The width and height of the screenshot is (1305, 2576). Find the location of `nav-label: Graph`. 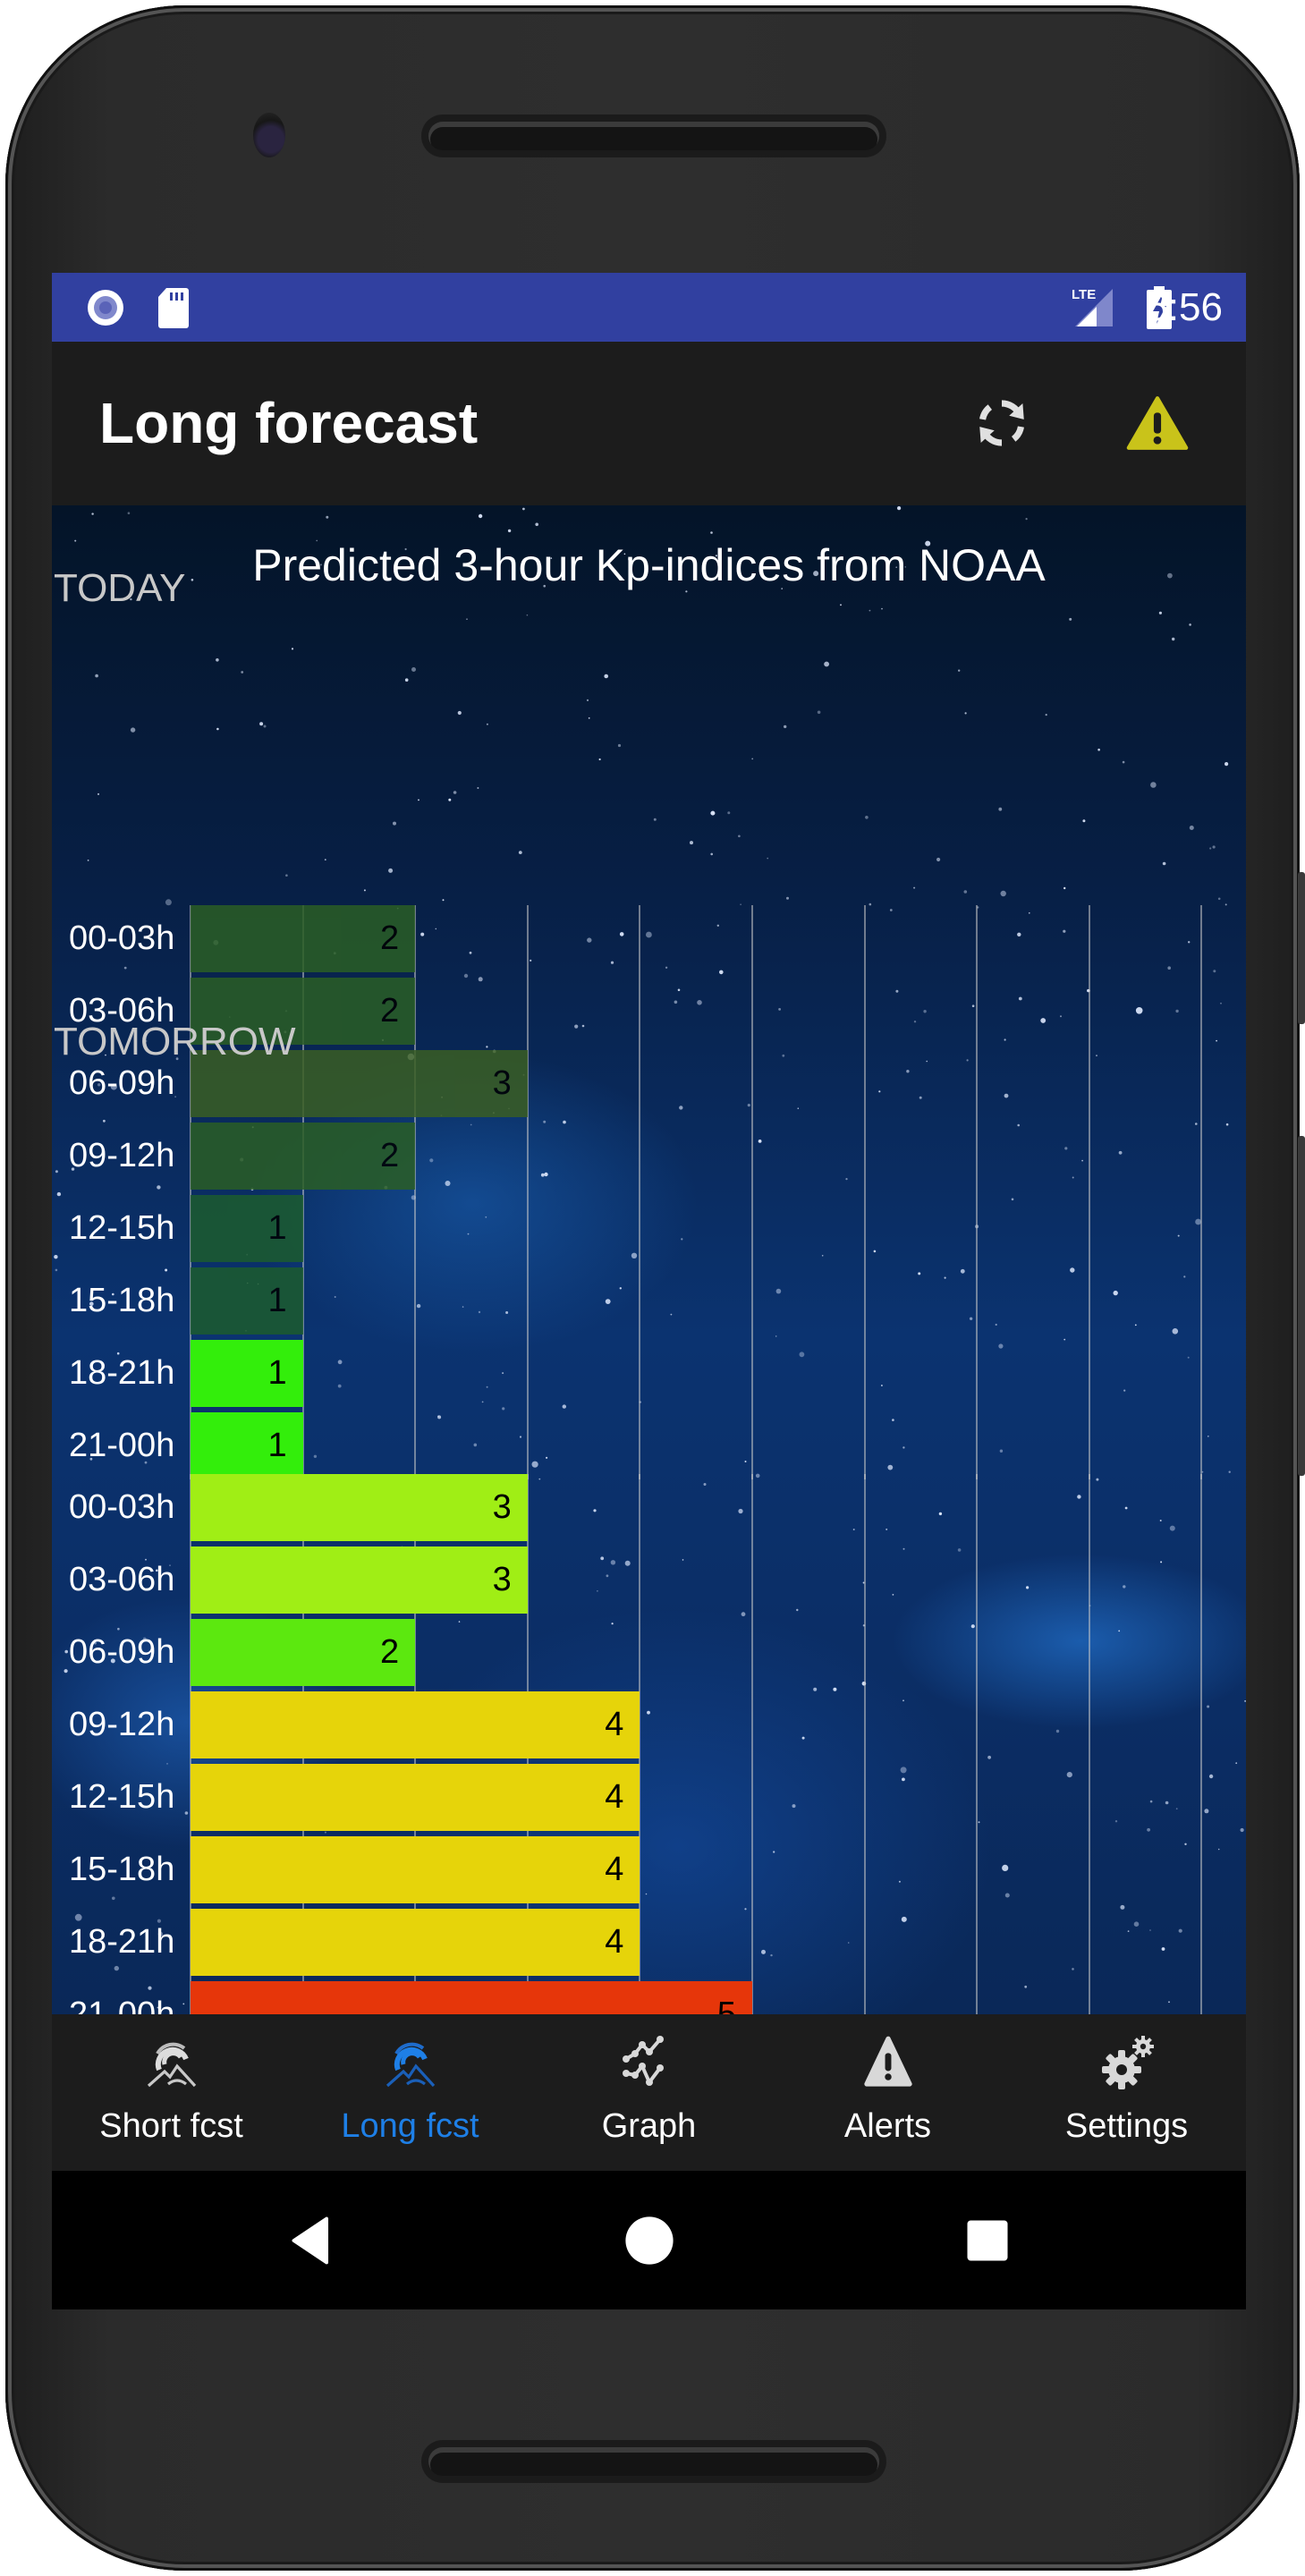

nav-label: Graph is located at coordinates (649, 2126).